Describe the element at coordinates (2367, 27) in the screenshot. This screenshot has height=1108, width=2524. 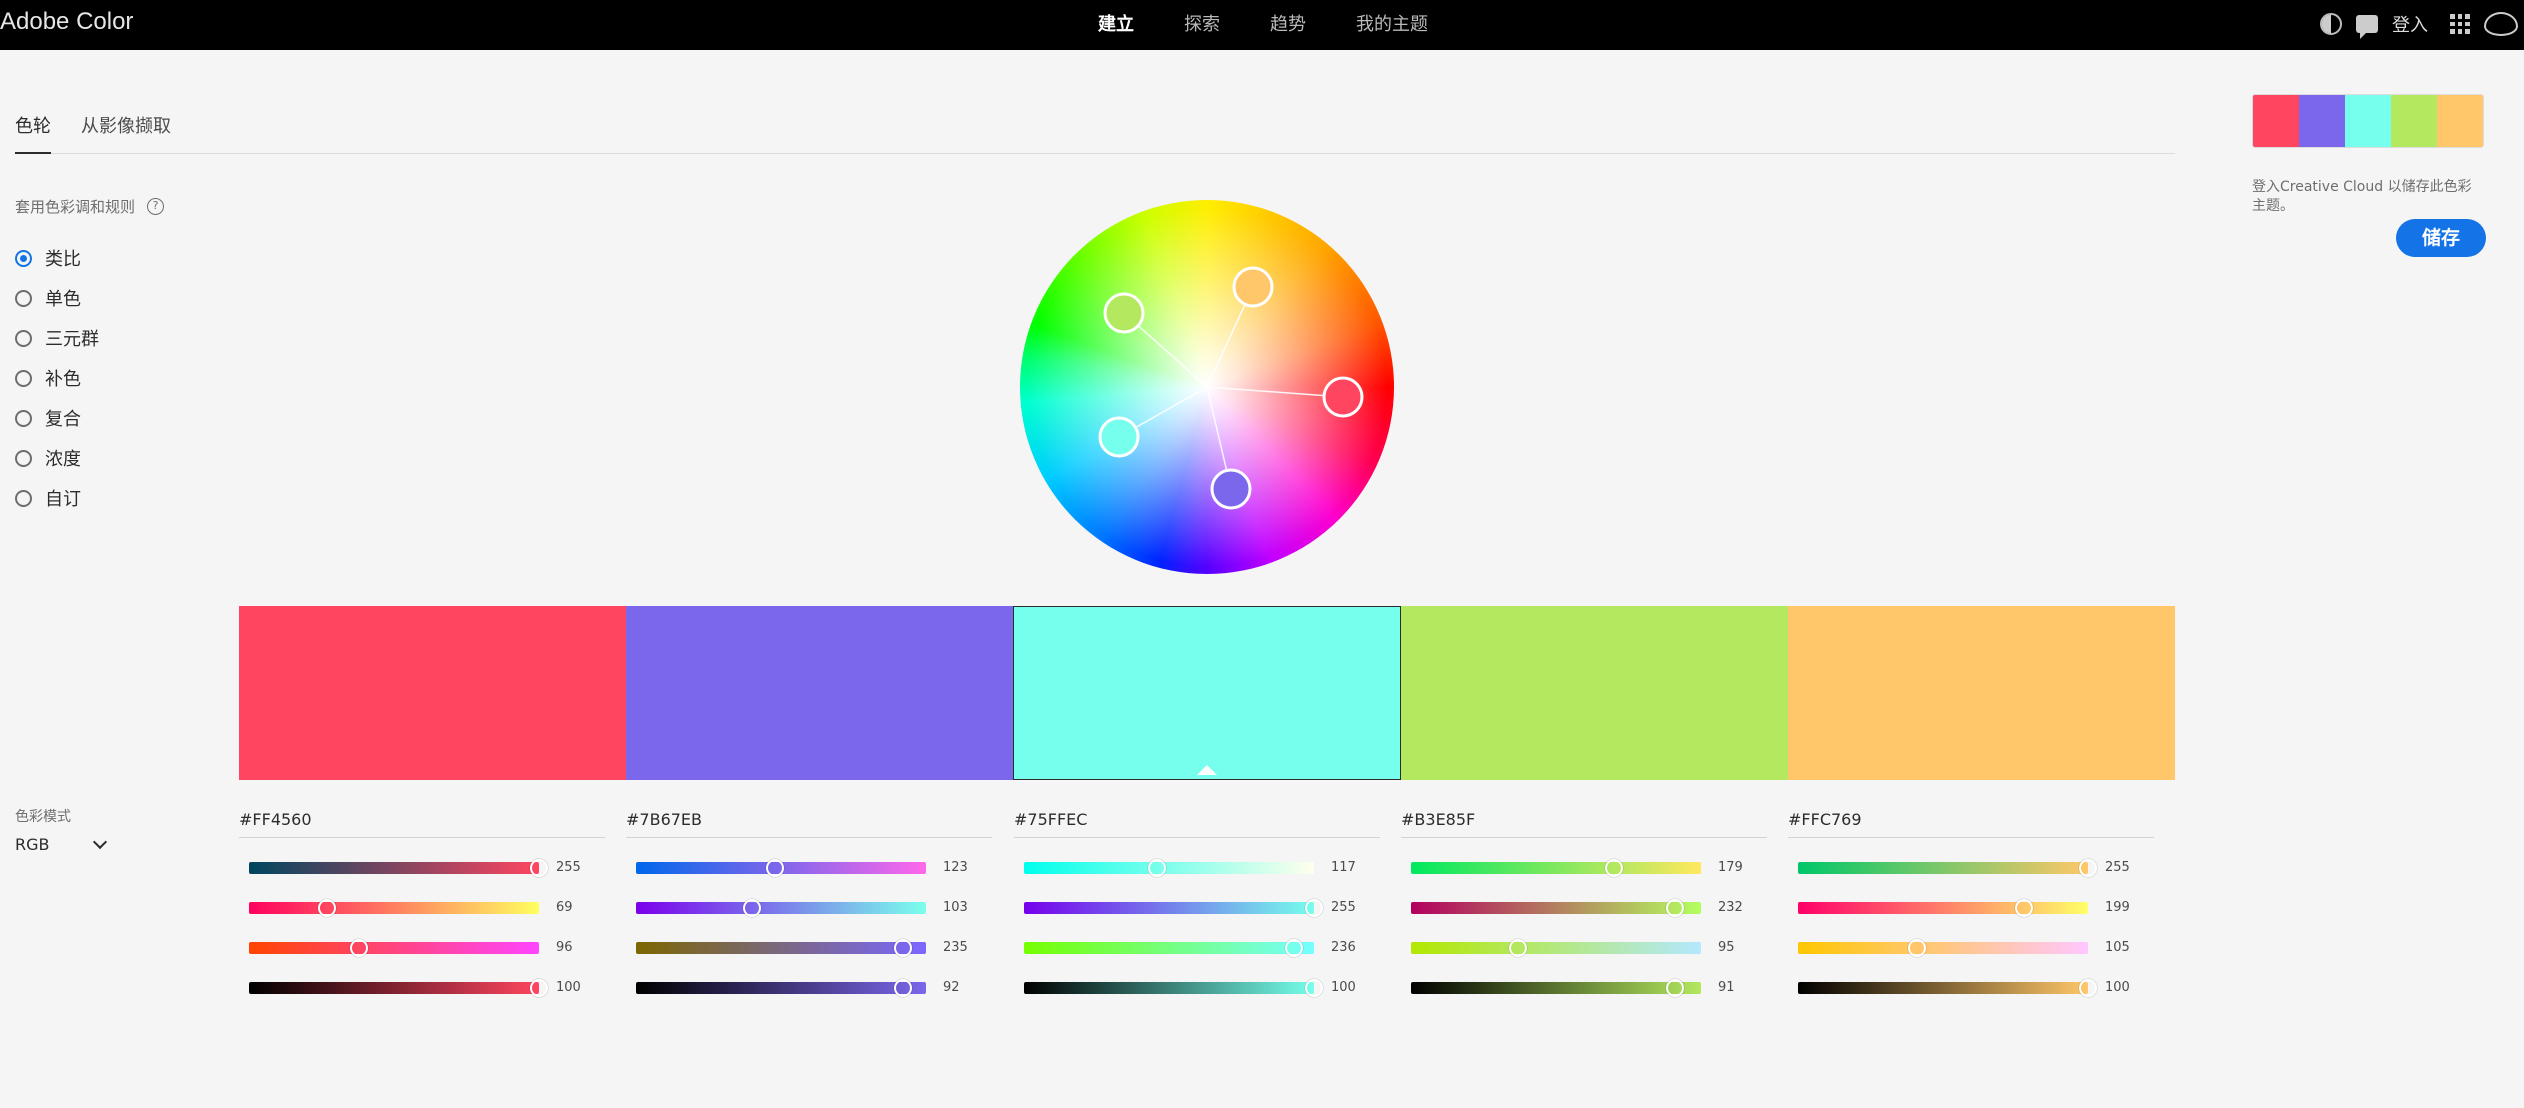
I see `chat-icon` at that location.